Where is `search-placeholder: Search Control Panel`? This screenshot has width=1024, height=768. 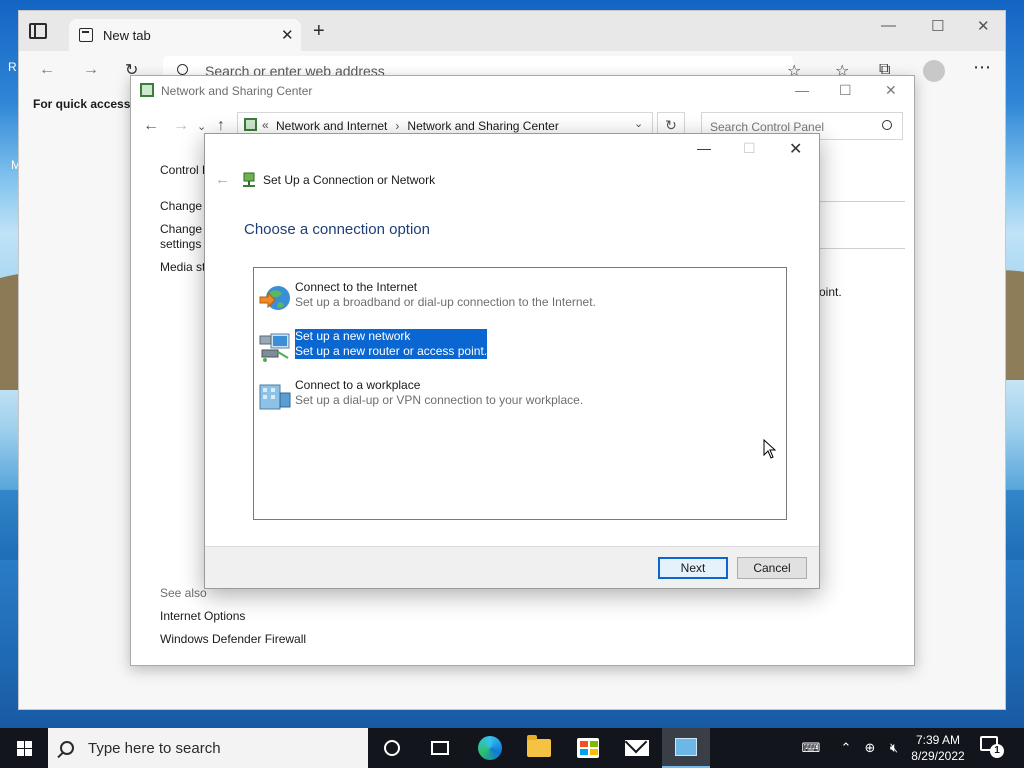 search-placeholder: Search Control Panel is located at coordinates (767, 127).